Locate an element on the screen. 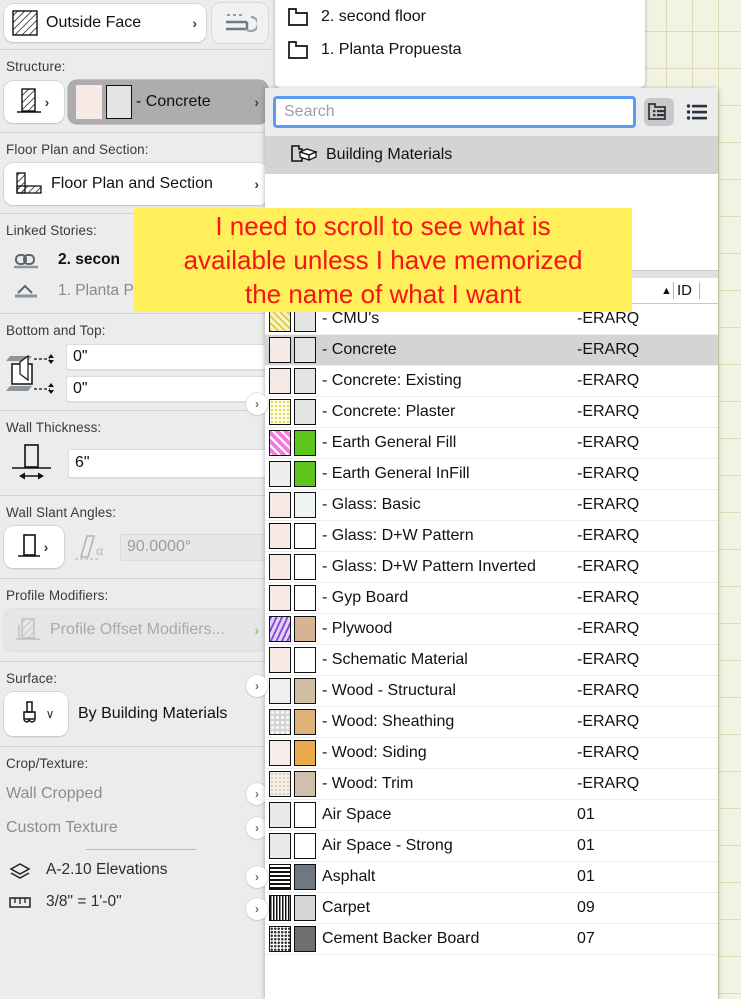 The image size is (741, 999). story-folder-icon is located at coordinates (298, 16).